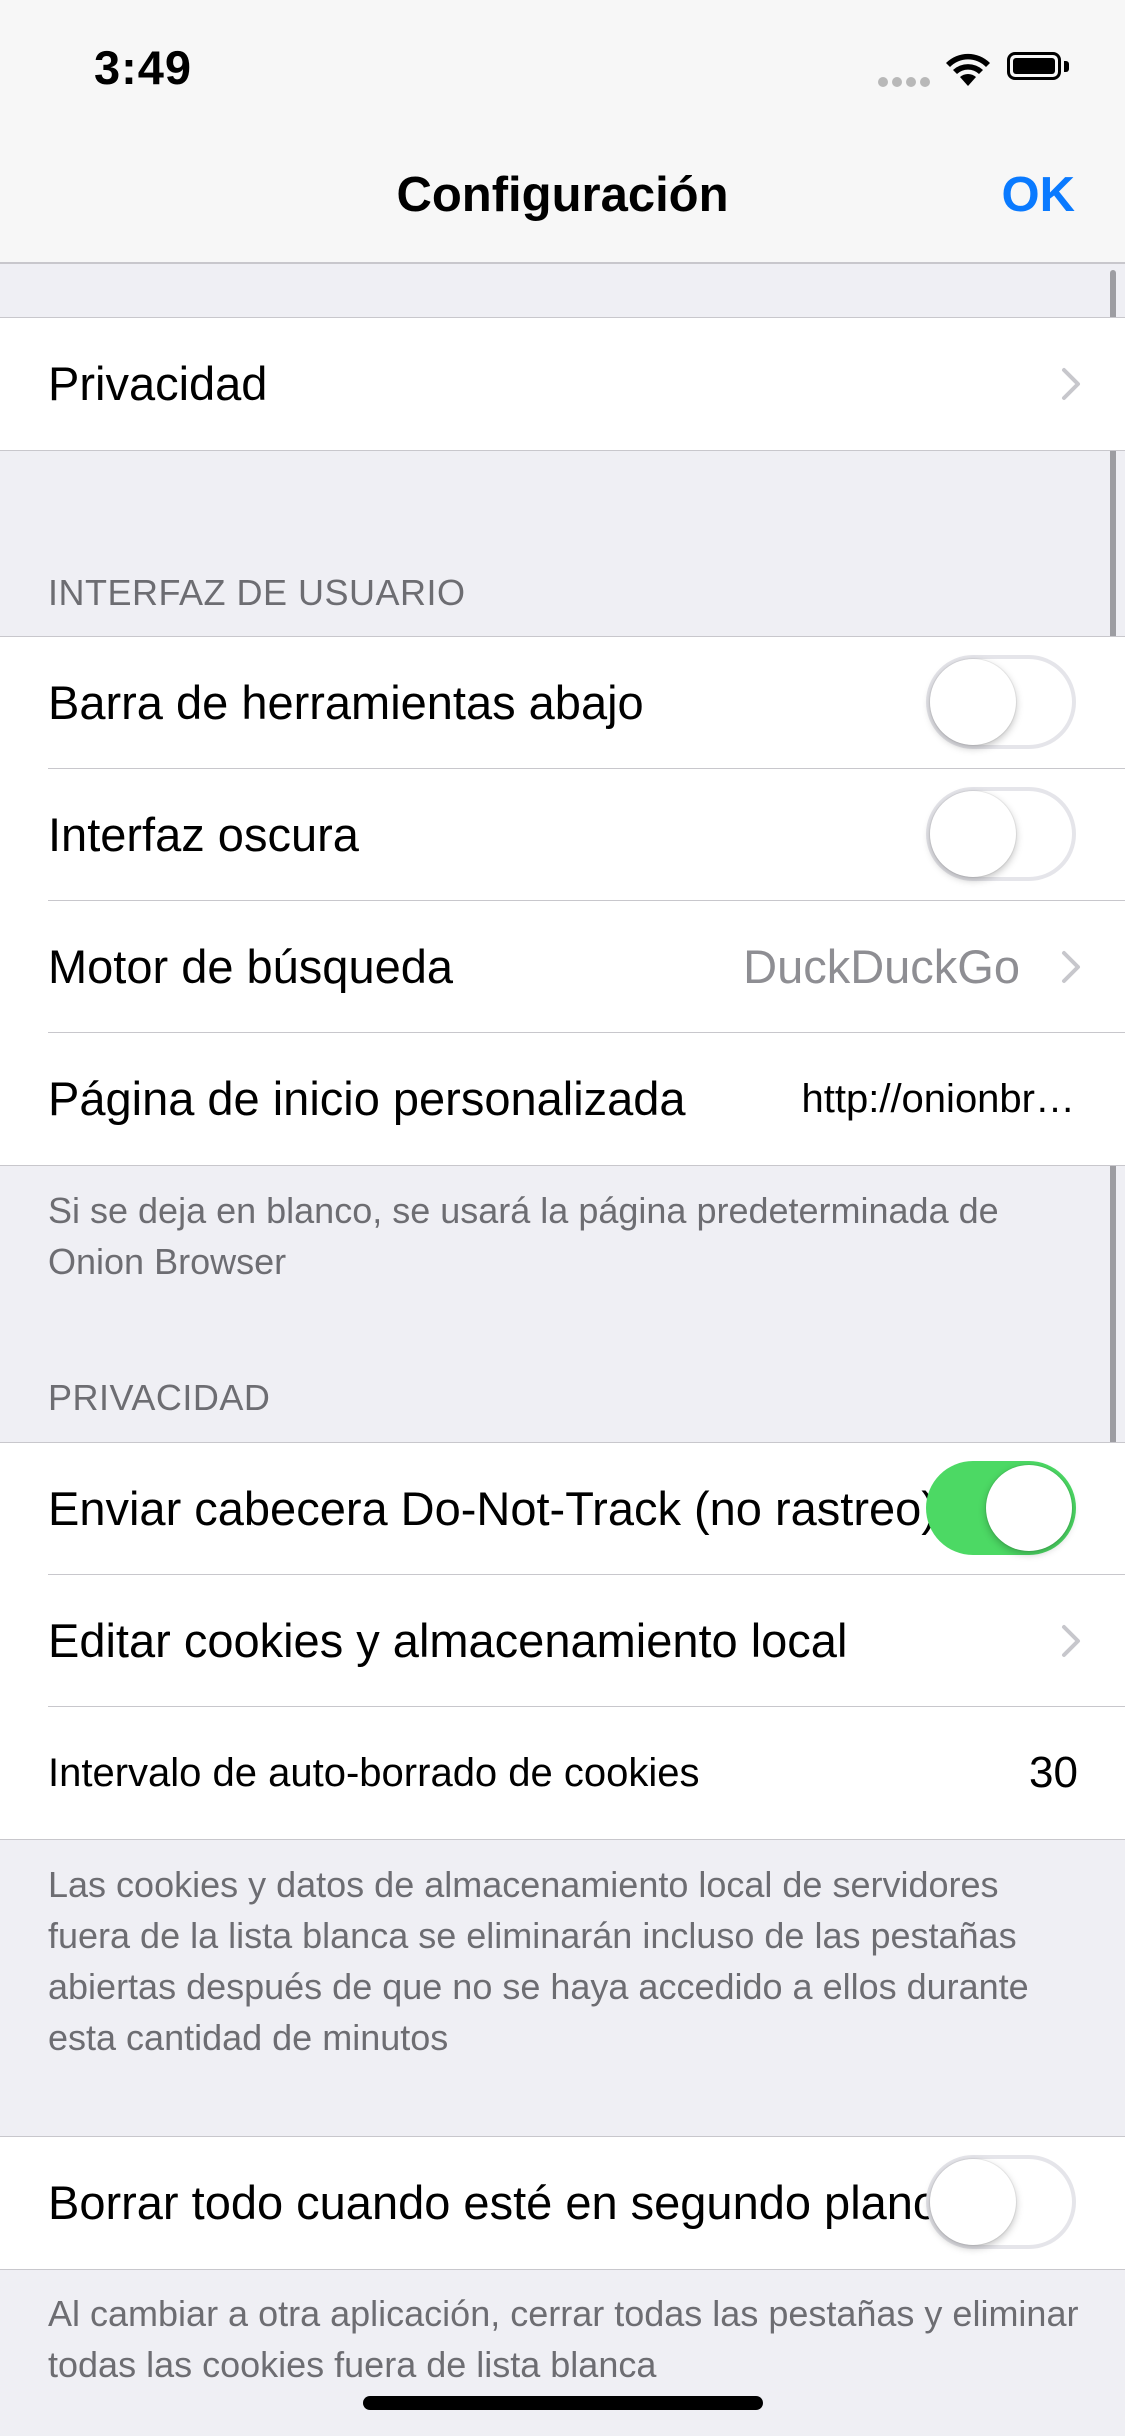 The image size is (1125, 2436). What do you see at coordinates (906, 83) in the screenshot?
I see `cellular-signal-icon` at bounding box center [906, 83].